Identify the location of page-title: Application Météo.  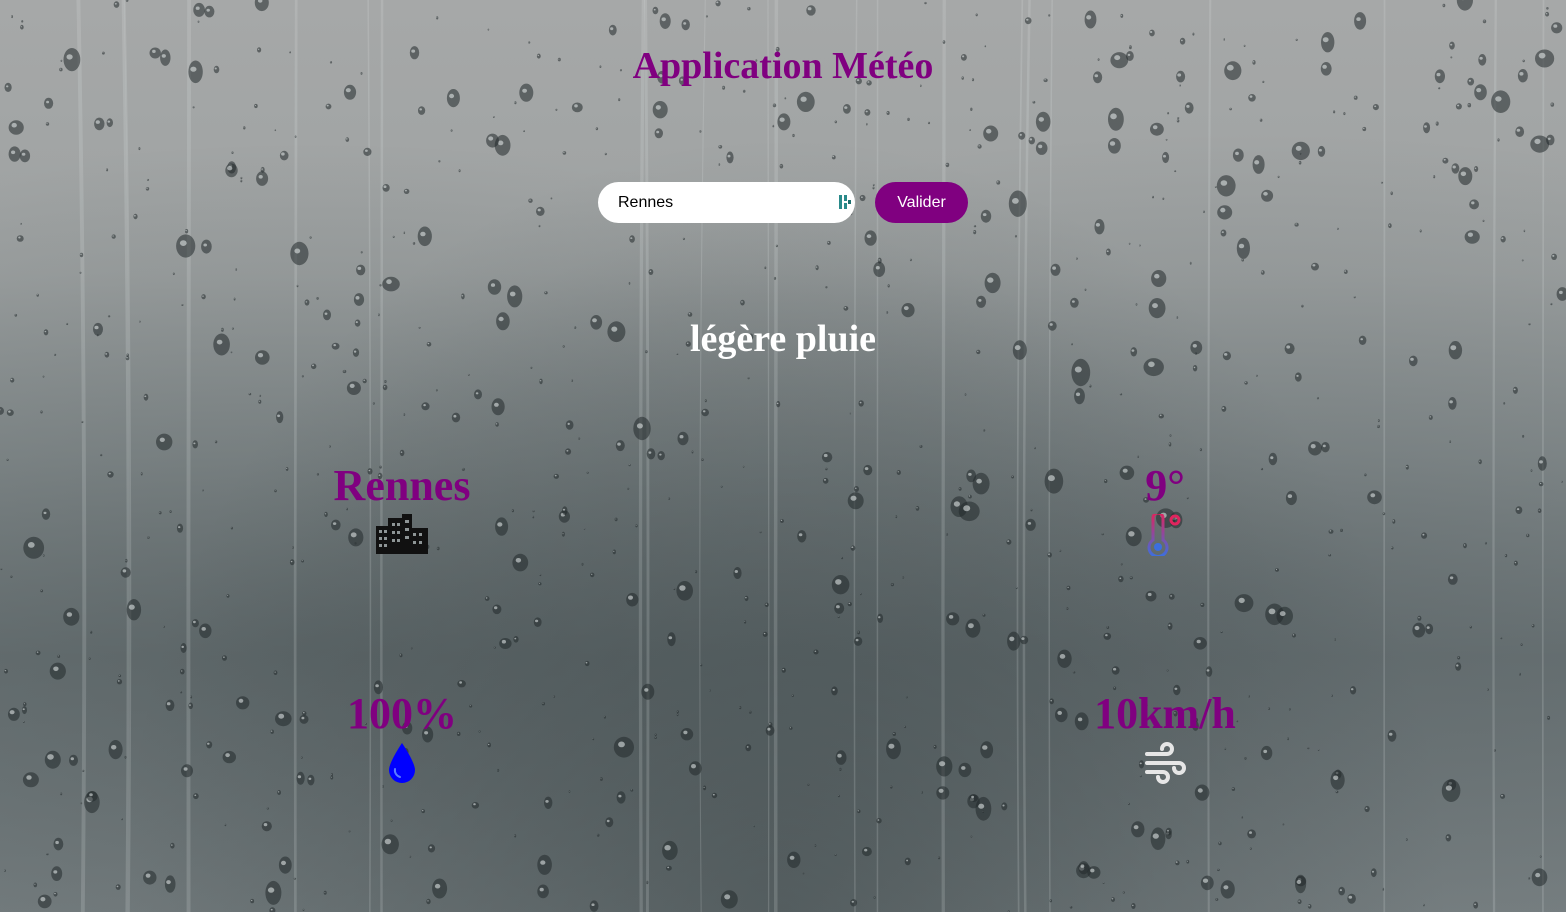
(783, 66).